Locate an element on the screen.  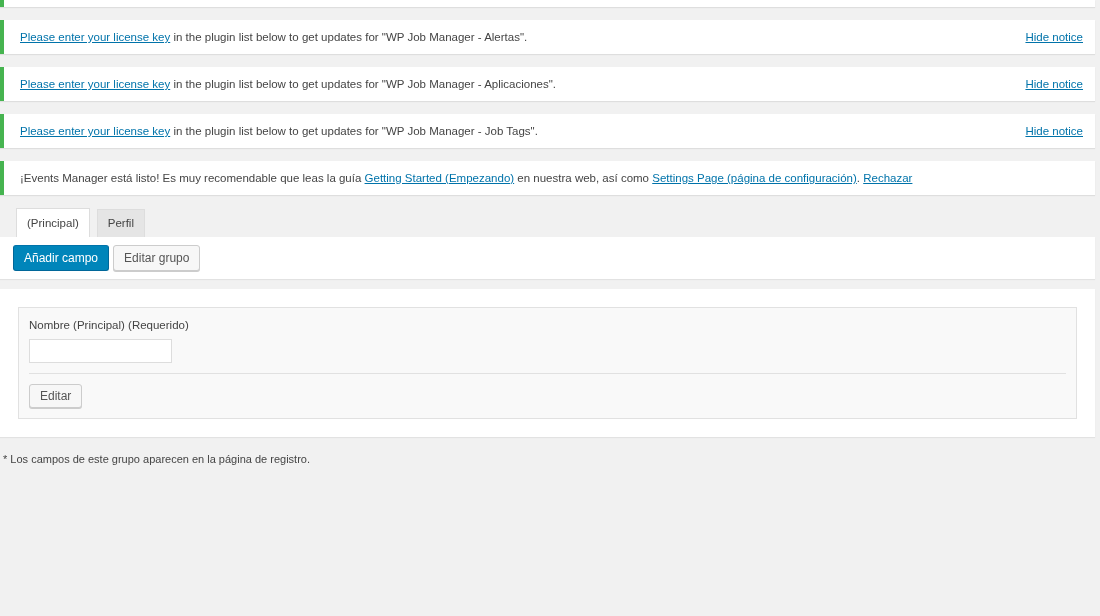
notice-message: Please enter your license key in the plugin list below to get updates for "WP Job Manager - Aplicaciones". is located at coordinates (288, 84).